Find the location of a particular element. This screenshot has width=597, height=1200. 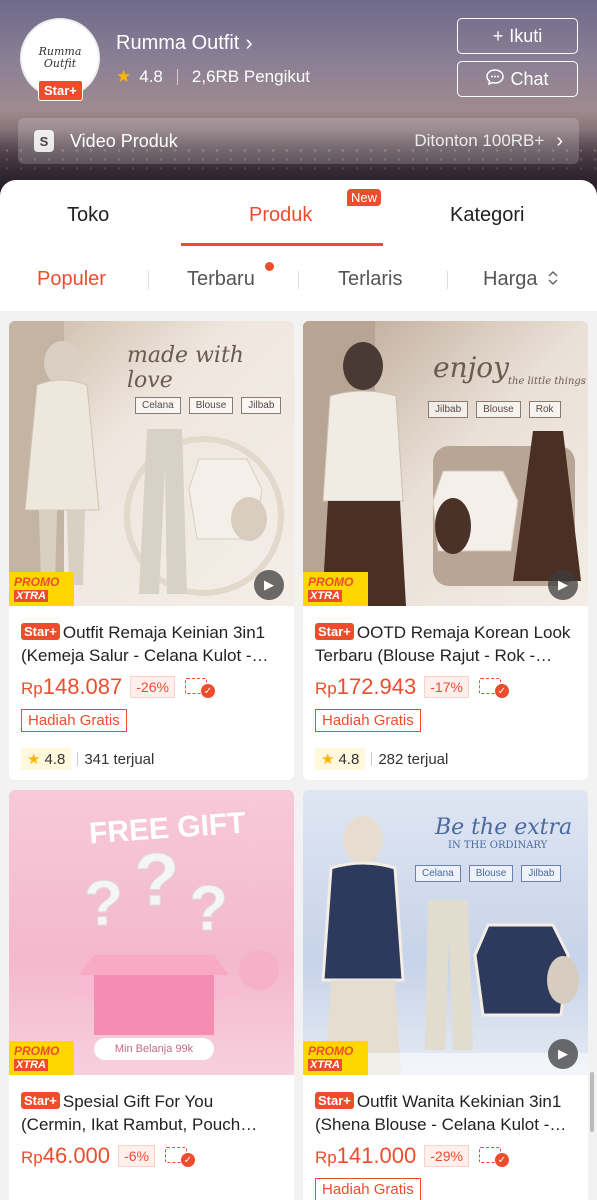

price-value: 46.000 is located at coordinates (76, 1155).